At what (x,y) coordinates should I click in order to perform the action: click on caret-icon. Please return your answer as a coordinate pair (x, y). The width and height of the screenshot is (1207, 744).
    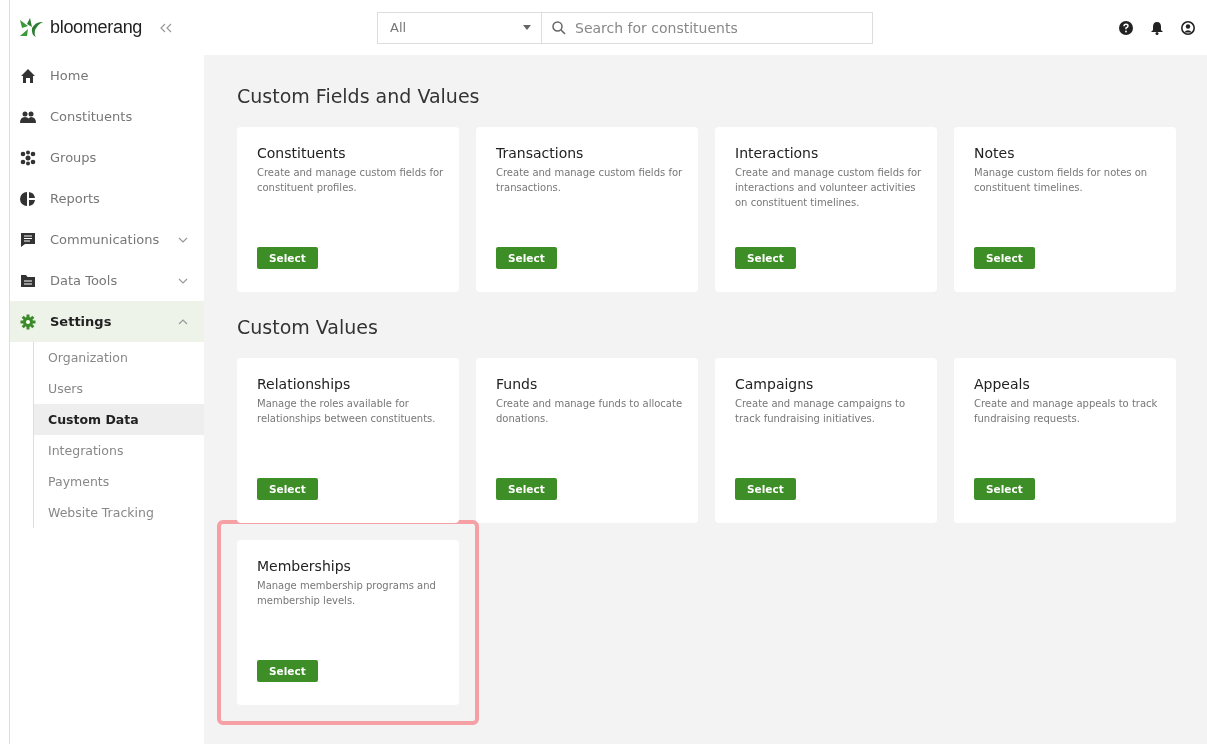
    Looking at the image, I should click on (527, 27).